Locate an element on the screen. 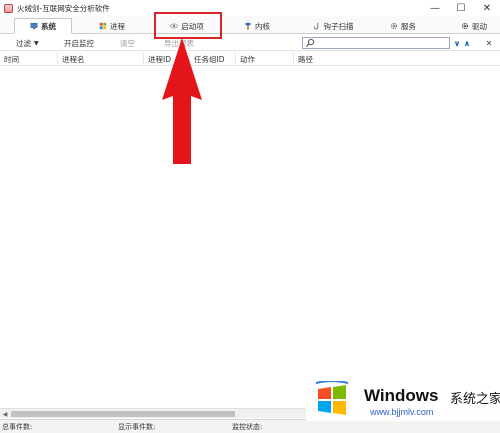 The height and width of the screenshot is (433, 500). tab-label: 钩子扫描 is located at coordinates (338, 26).